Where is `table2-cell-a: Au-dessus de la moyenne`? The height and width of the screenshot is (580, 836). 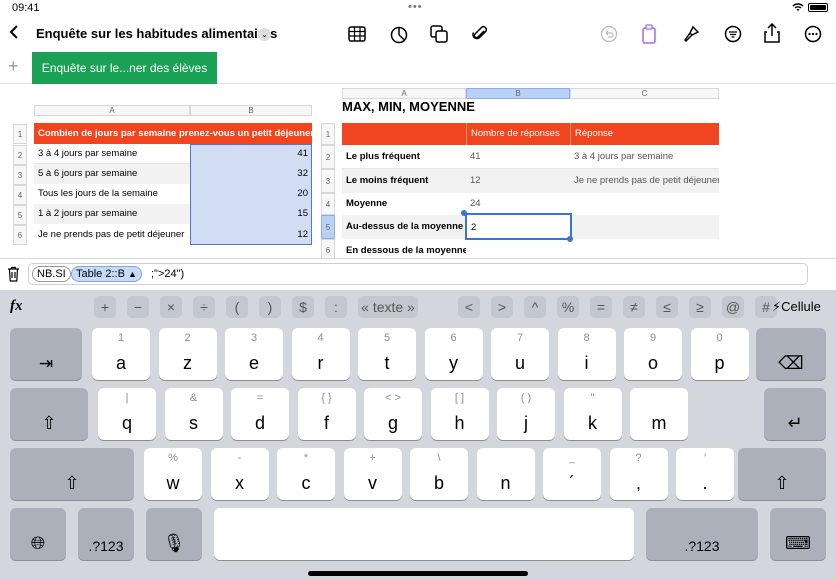 table2-cell-a: Au-dessus de la moyenne is located at coordinates (404, 227).